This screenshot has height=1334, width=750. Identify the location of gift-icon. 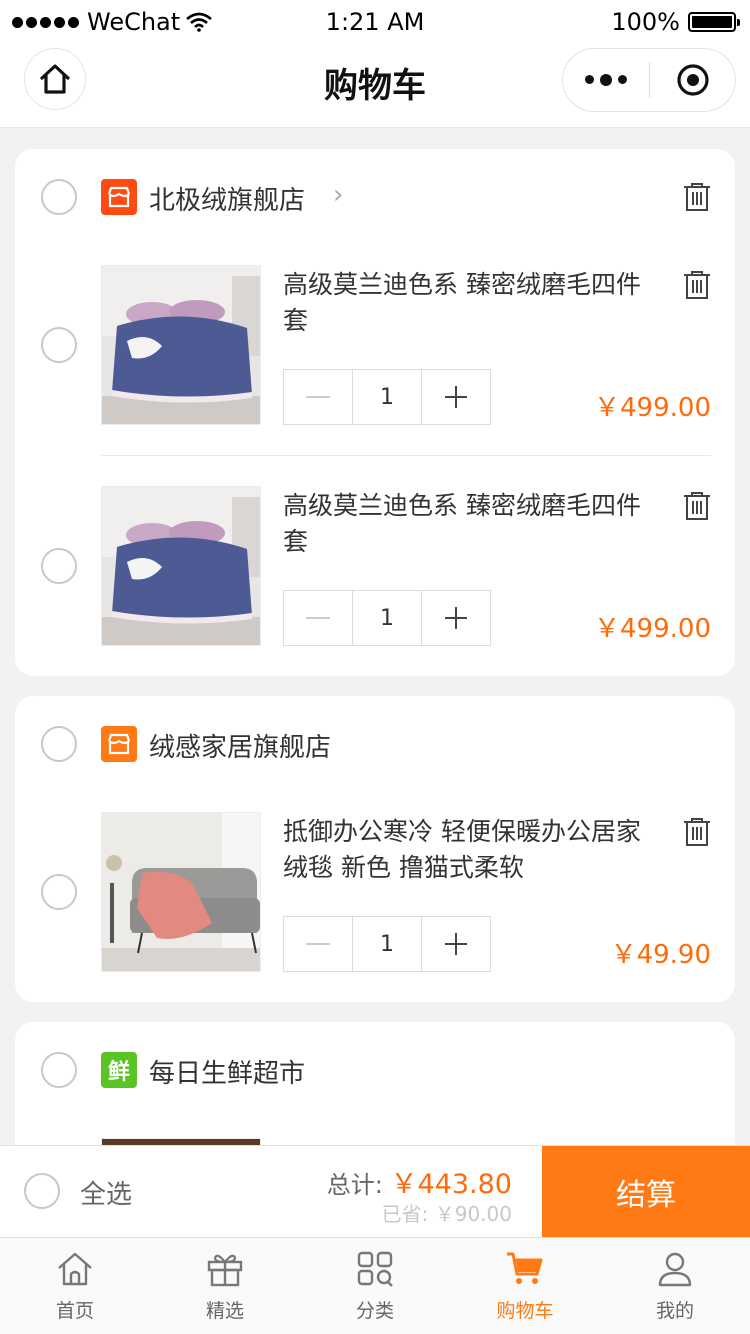
(225, 1270).